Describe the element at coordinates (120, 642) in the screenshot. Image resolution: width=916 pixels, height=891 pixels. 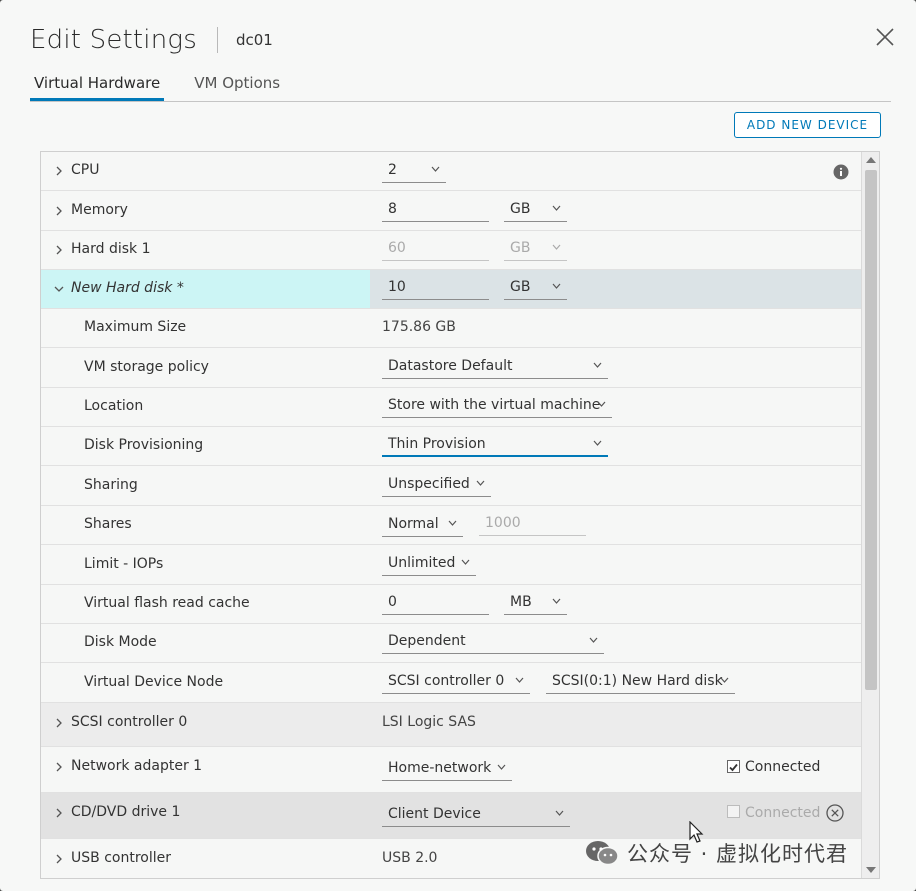
I see `disk-mode-label: Disk Mode` at that location.